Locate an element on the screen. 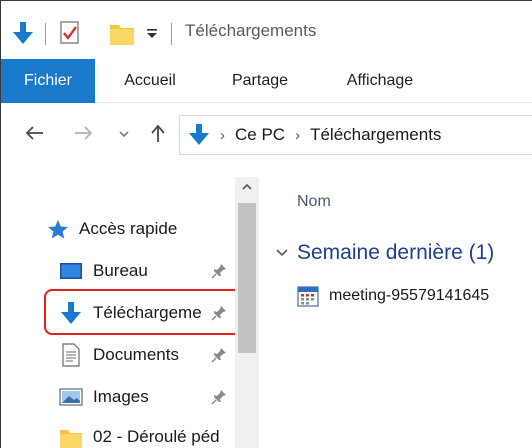 The image size is (532, 448). back-button is located at coordinates (34, 135).